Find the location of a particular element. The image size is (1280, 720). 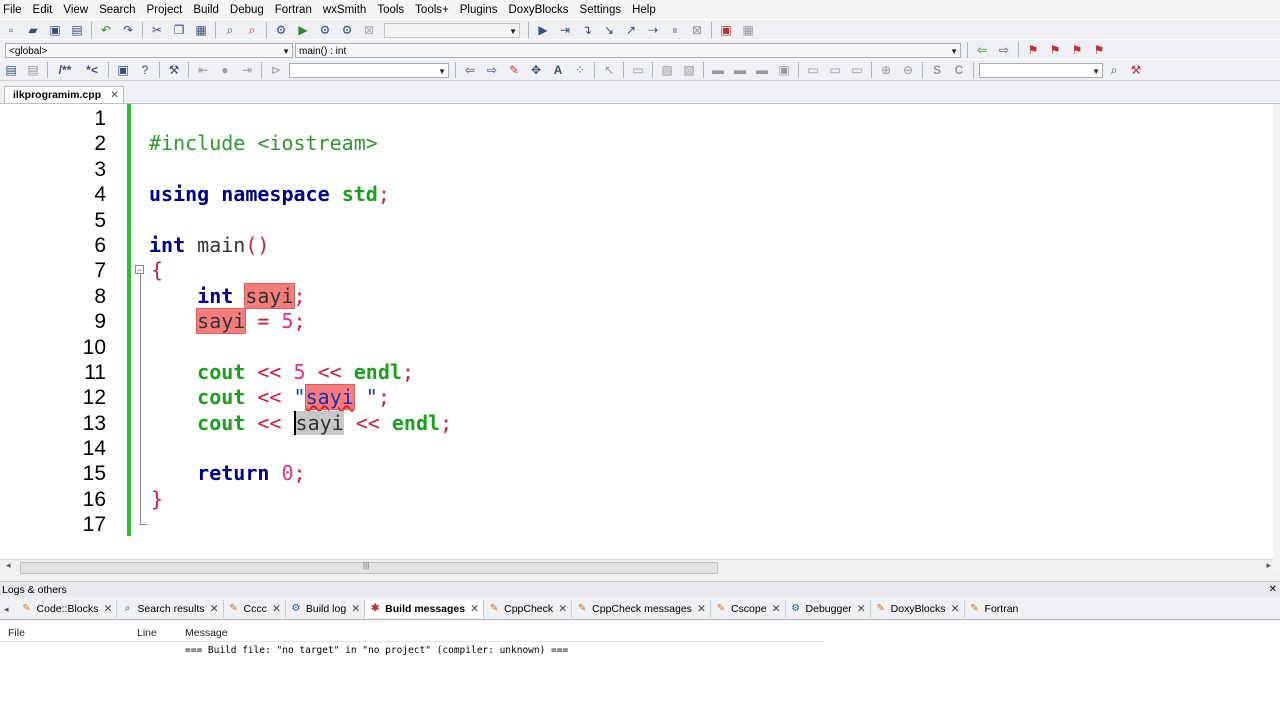

layout2-icon: ▬ is located at coordinates (740, 70).